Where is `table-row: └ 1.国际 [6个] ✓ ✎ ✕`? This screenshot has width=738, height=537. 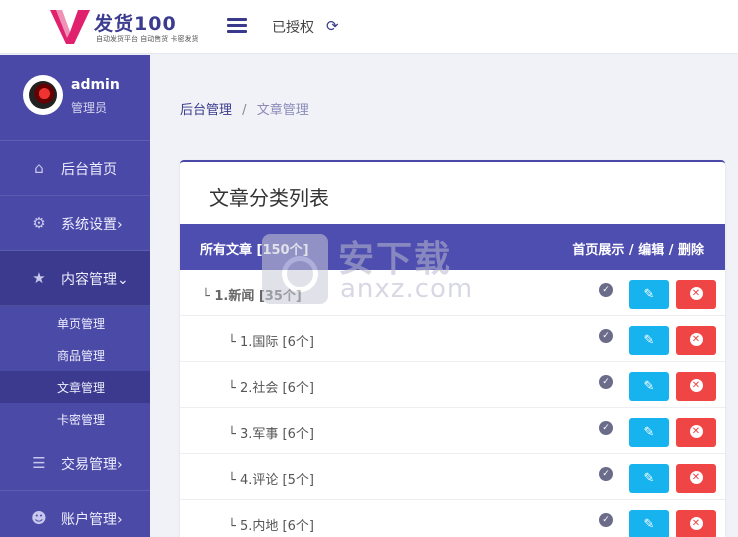
table-row: └ 1.国际 [6个] ✓ ✎ ✕ is located at coordinates (452, 339).